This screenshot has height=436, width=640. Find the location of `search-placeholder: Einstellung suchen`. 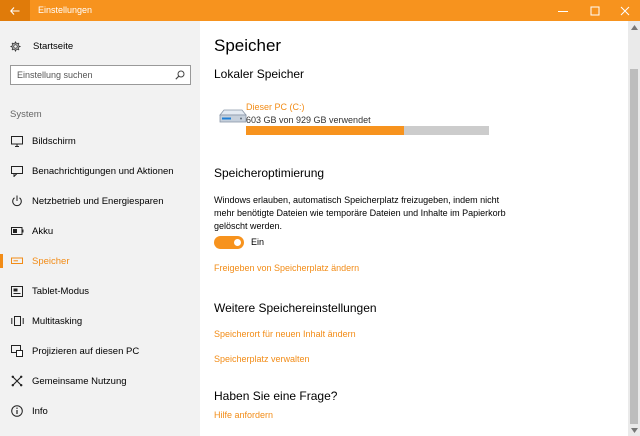

search-placeholder: Einstellung suchen is located at coordinates (55, 75).